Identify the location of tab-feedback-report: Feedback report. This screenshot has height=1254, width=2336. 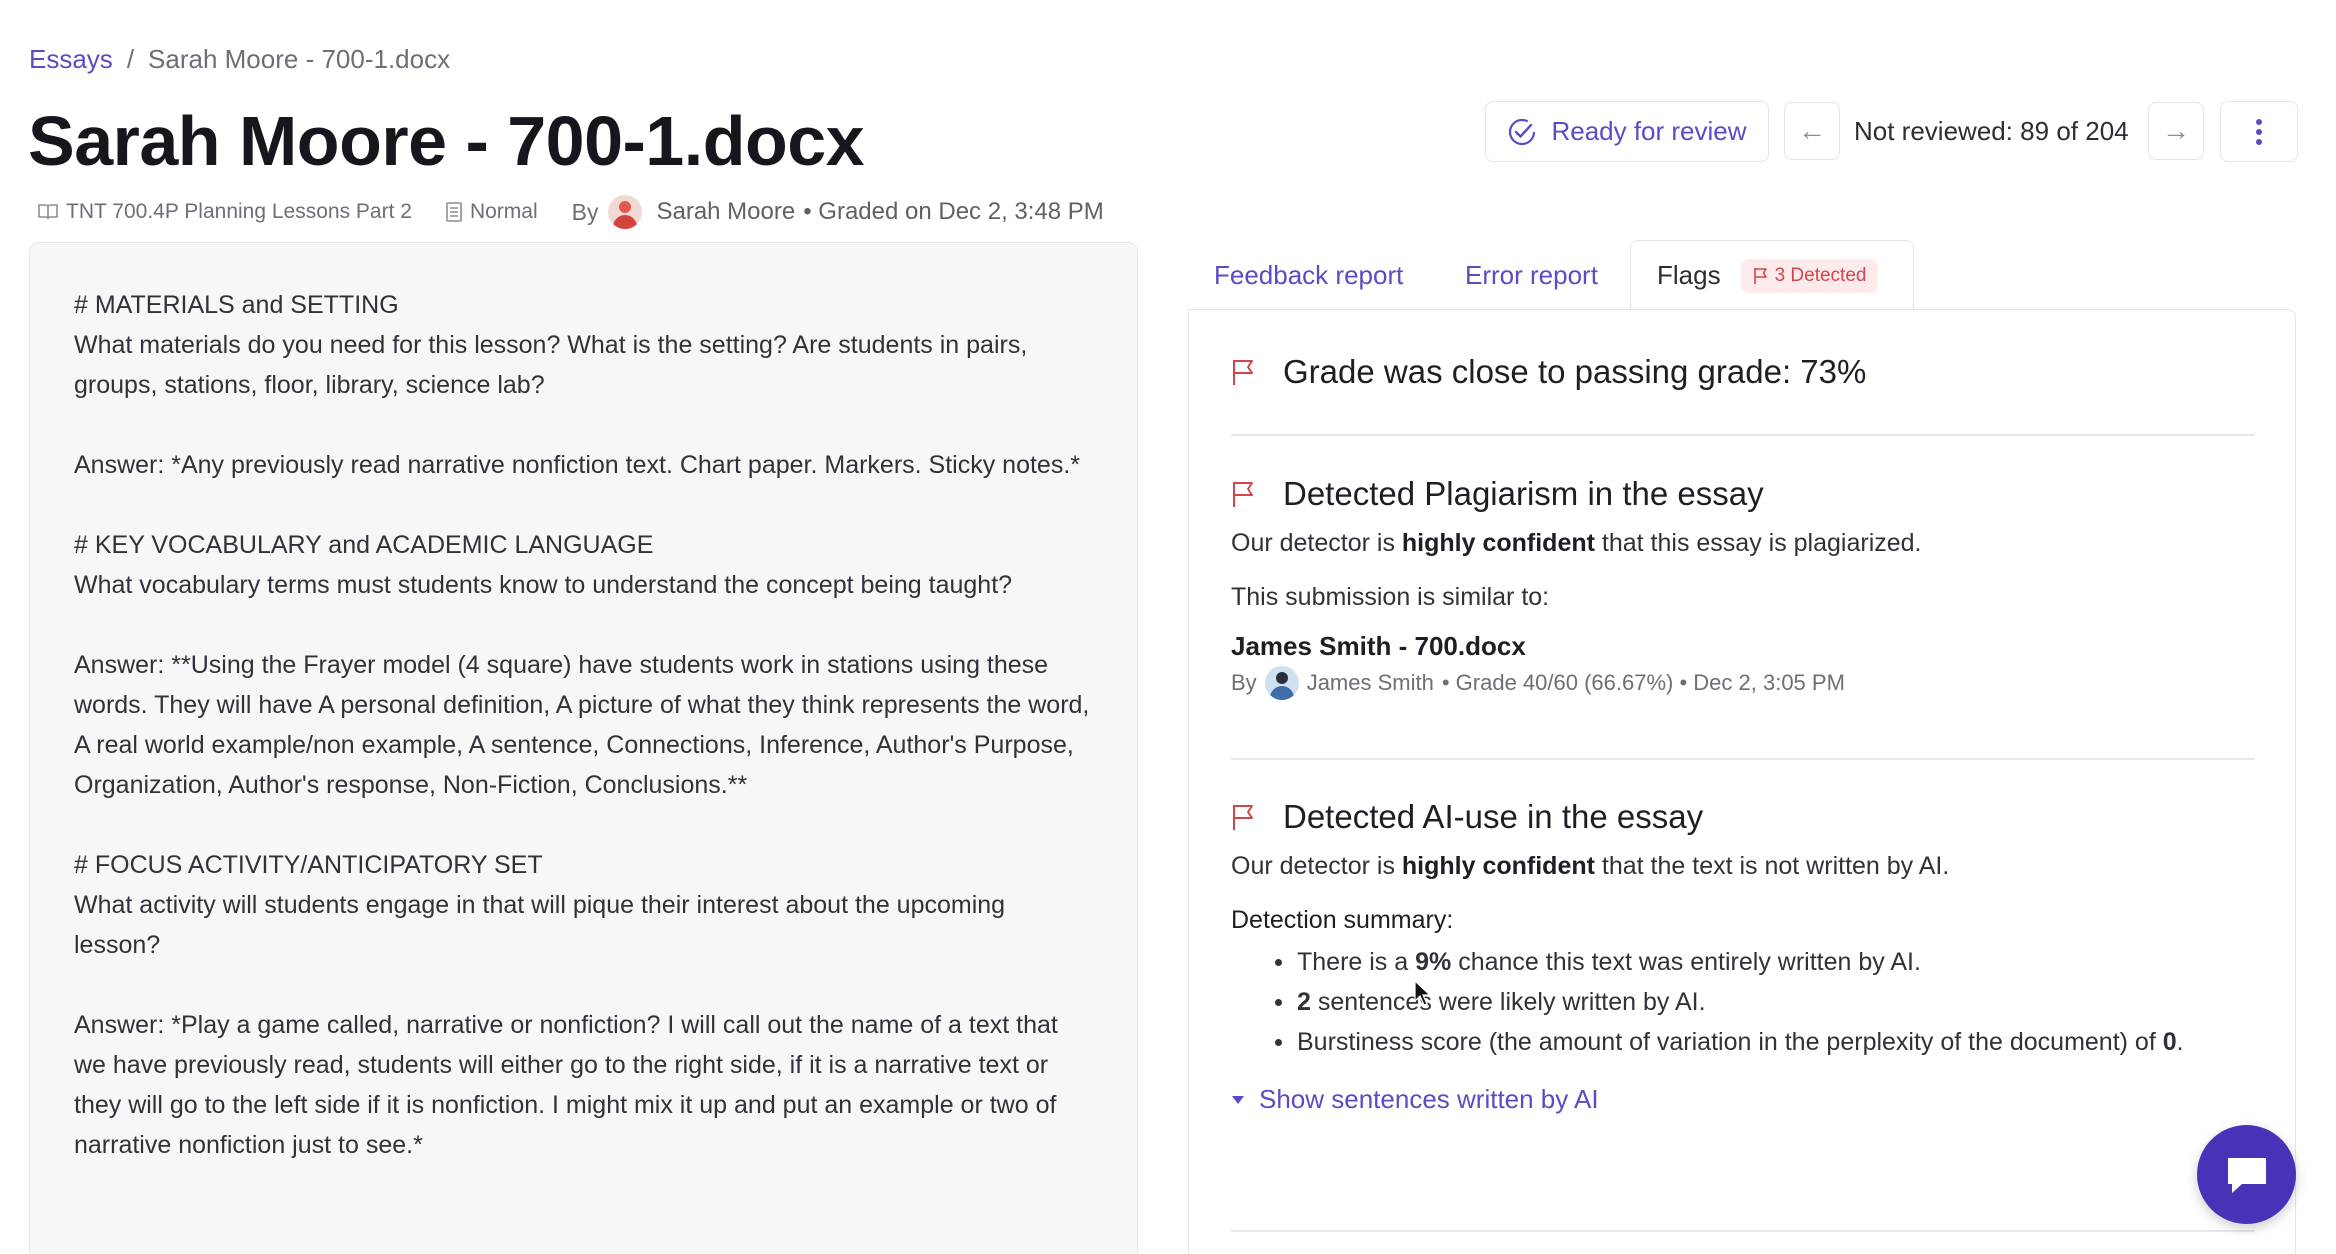
(1308, 275).